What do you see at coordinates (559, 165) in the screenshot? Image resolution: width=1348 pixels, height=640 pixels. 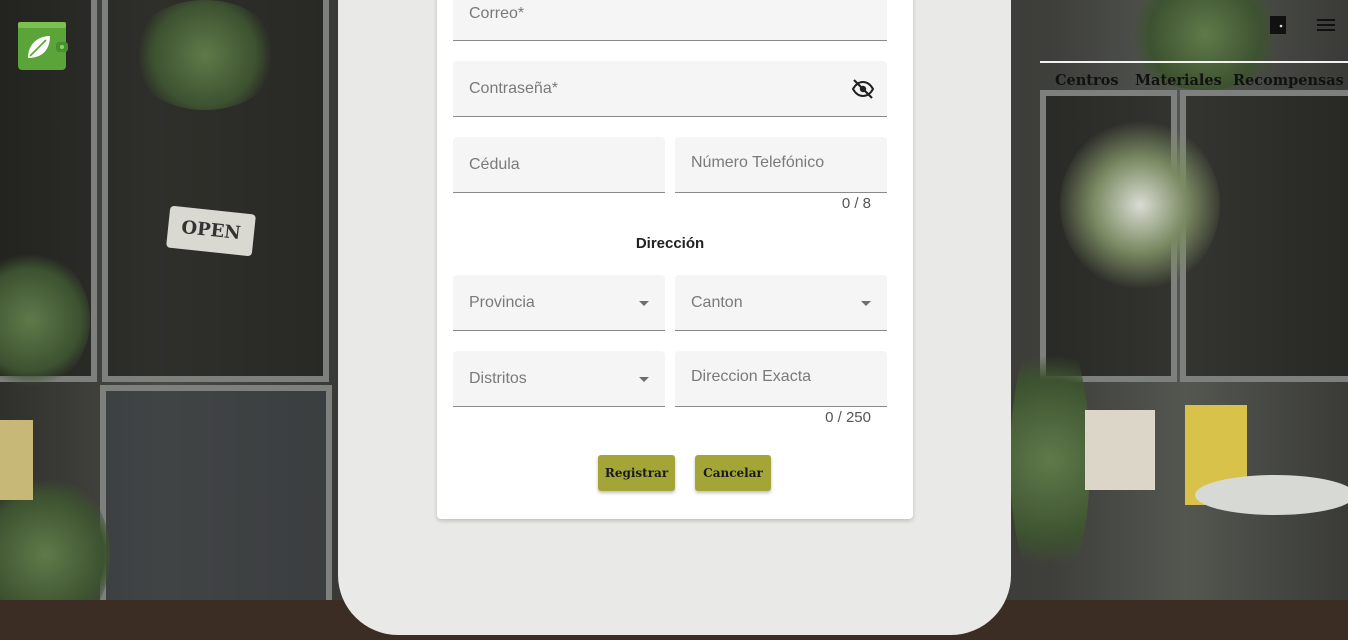 I see `id-number-field: Cédula` at bounding box center [559, 165].